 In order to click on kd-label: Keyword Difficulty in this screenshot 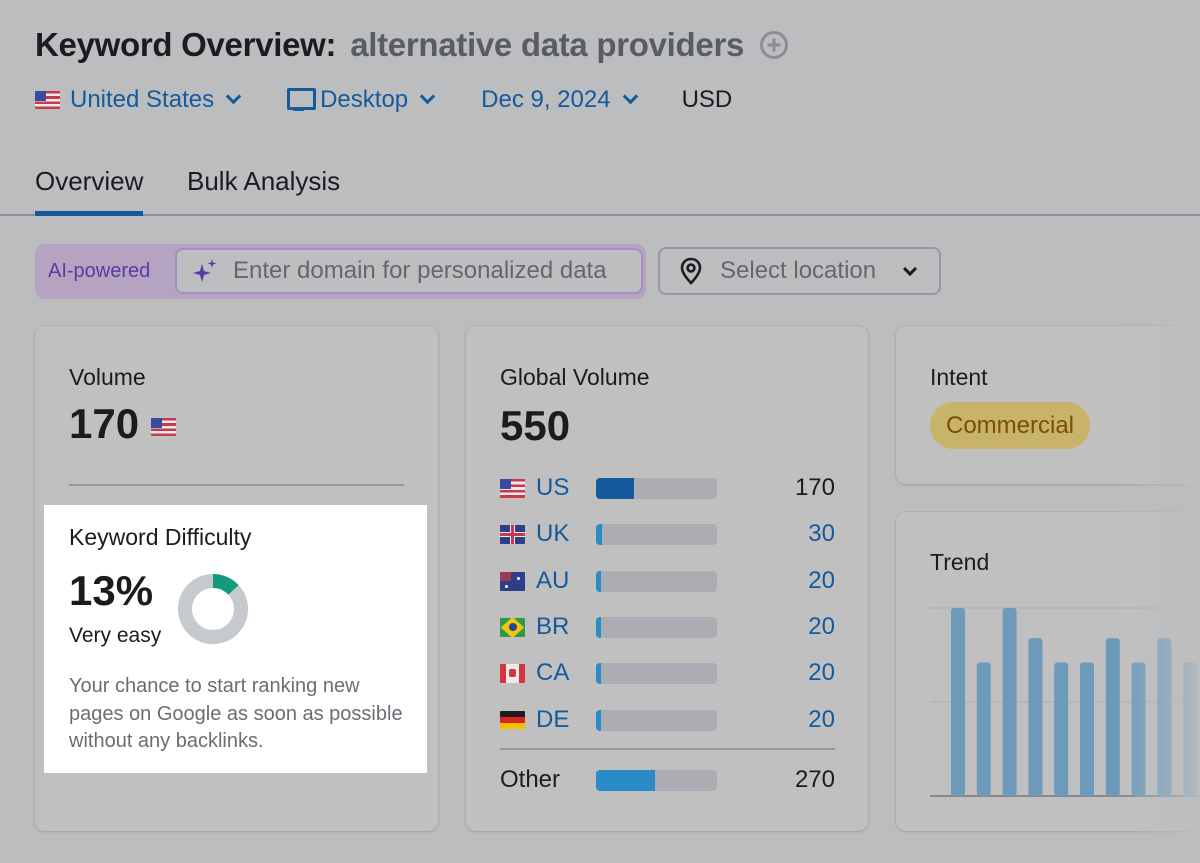, I will do `click(160, 537)`.